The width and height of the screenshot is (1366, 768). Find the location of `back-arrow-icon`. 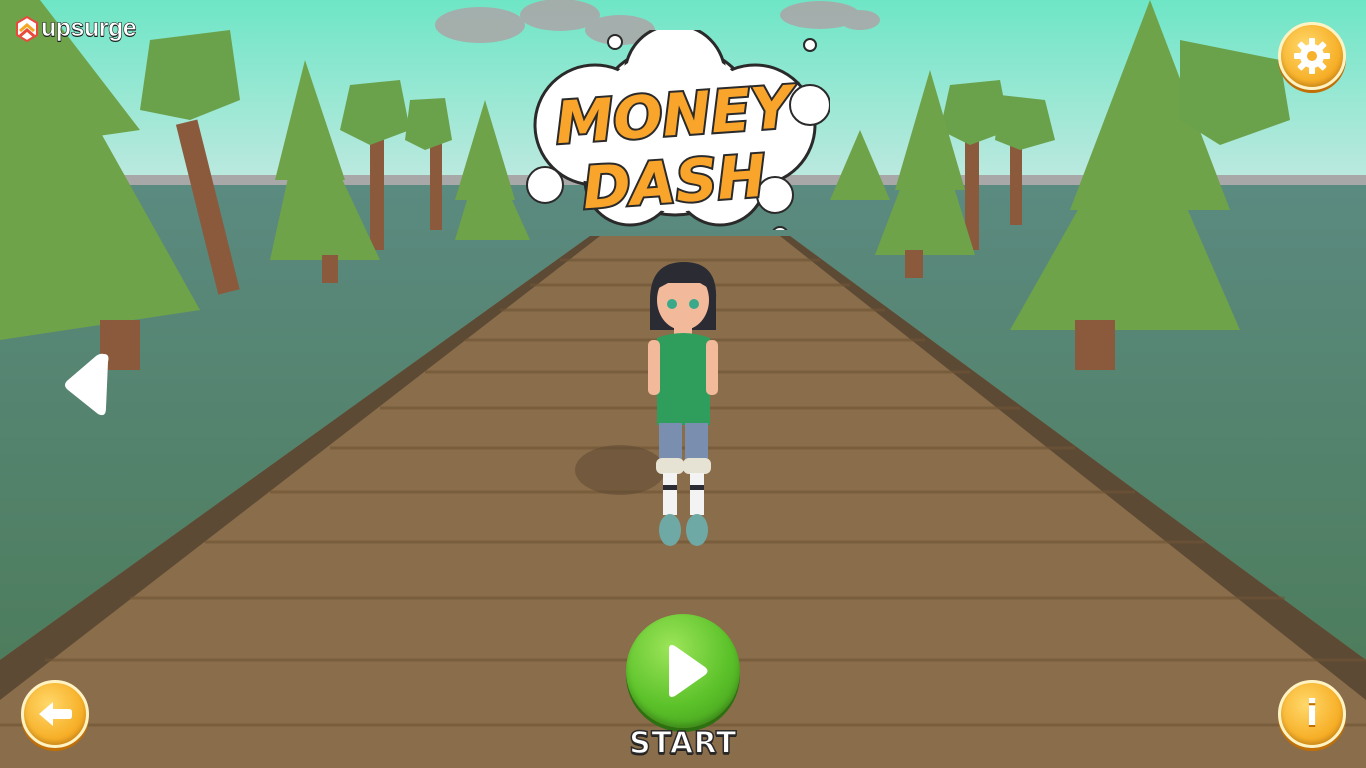

back-arrow-icon is located at coordinates (55, 714).